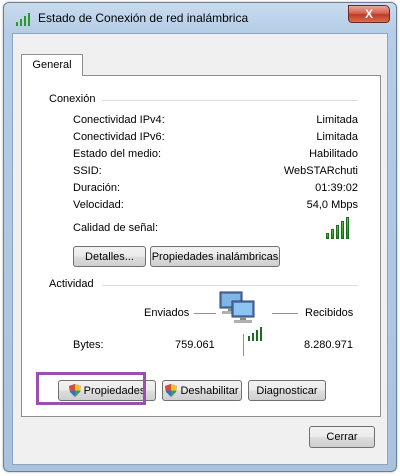 The height and width of the screenshot is (476, 400). Describe the element at coordinates (287, 390) in the screenshot. I see `diagnose-button: Diagnosticar` at that location.